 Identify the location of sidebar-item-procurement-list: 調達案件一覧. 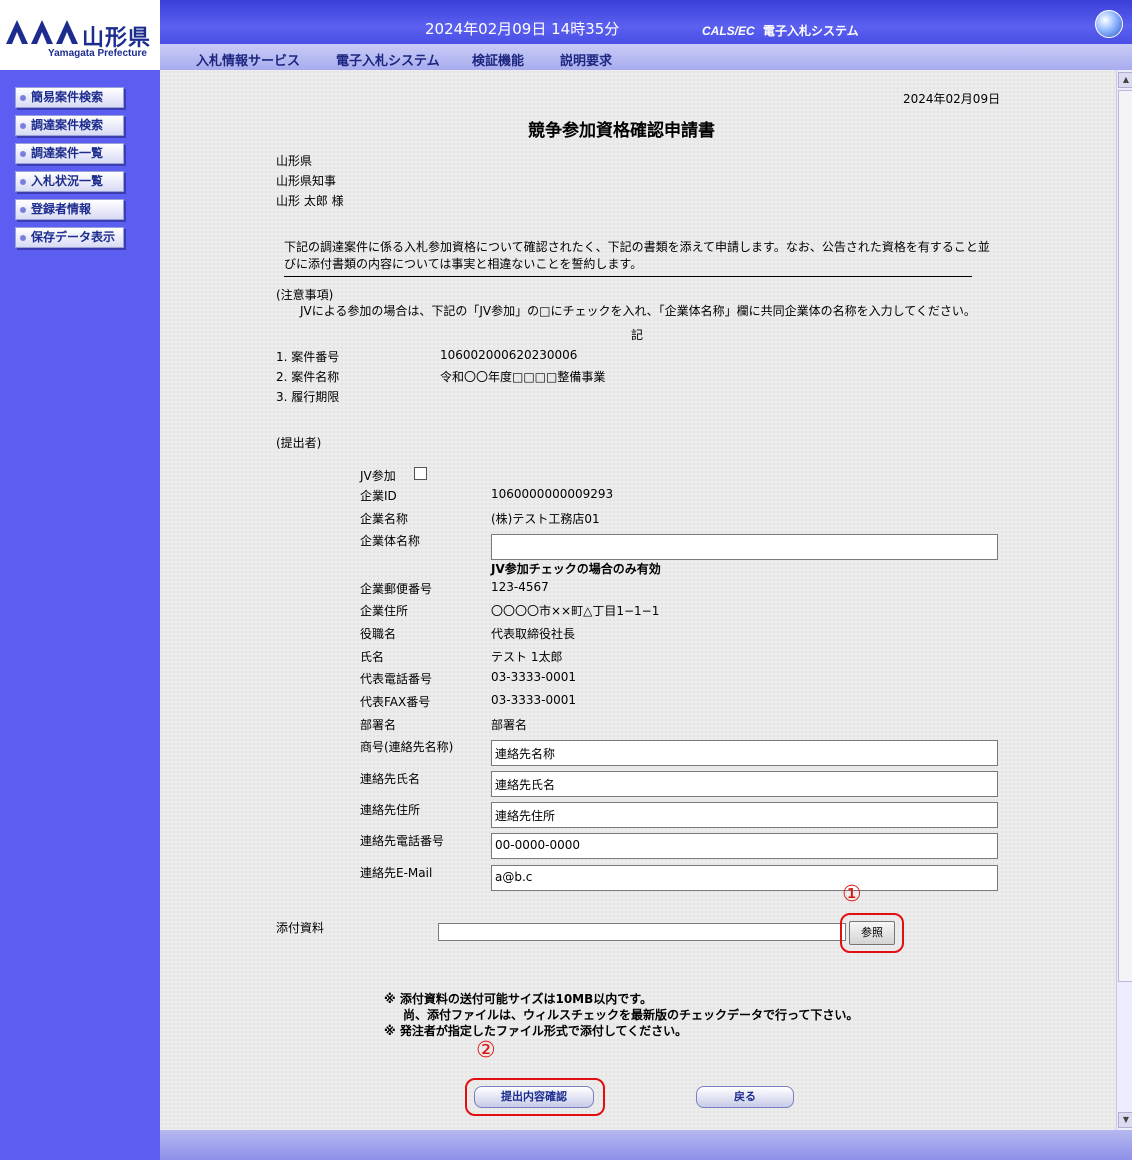
(69, 153).